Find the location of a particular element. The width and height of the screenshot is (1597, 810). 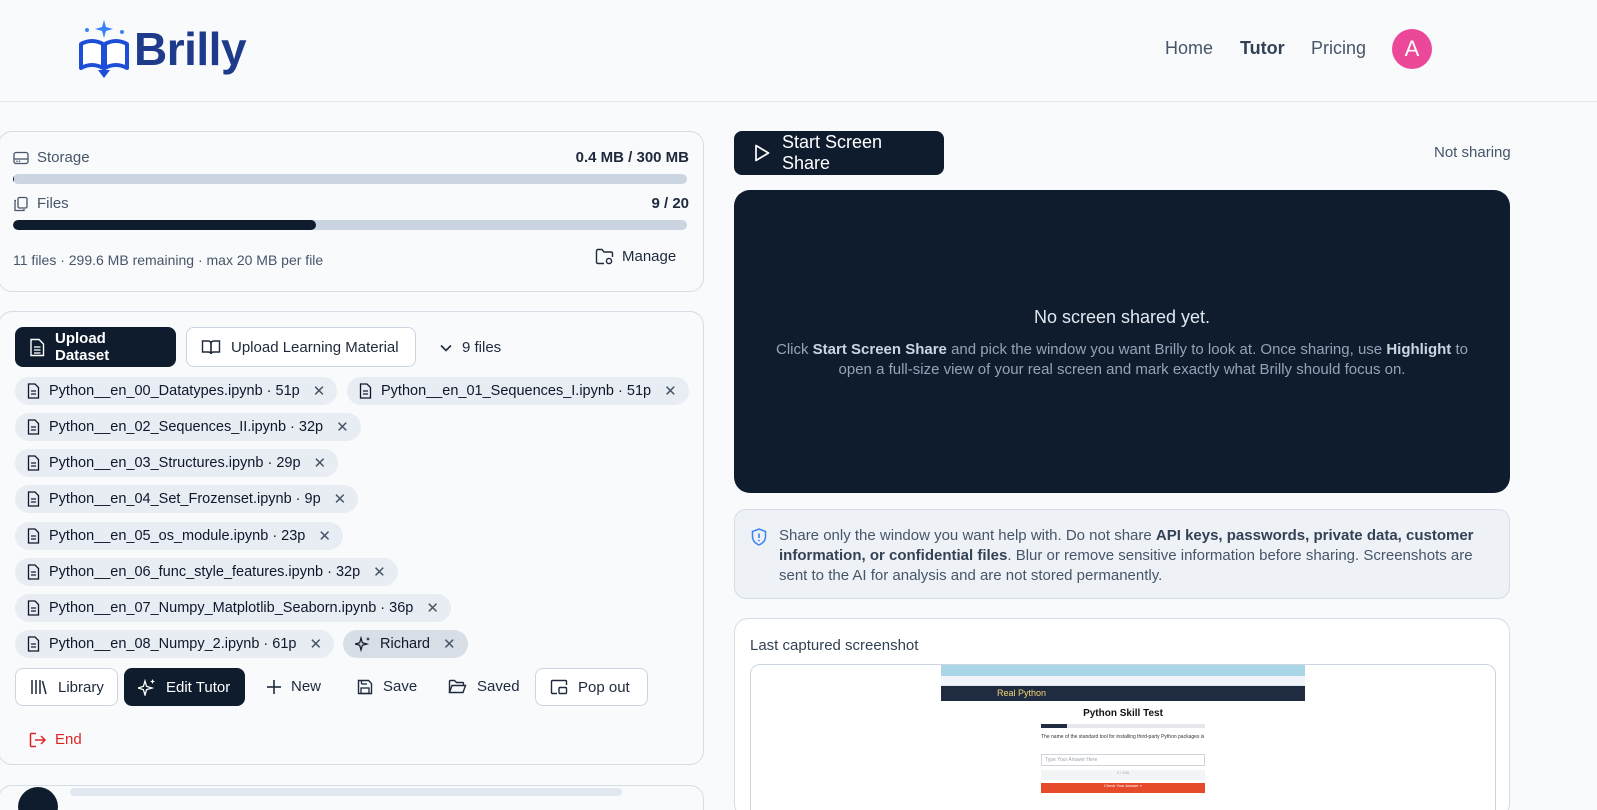

file-chip: Python__en_05_os_module.ipynb · 23p ✕ is located at coordinates (179, 536).